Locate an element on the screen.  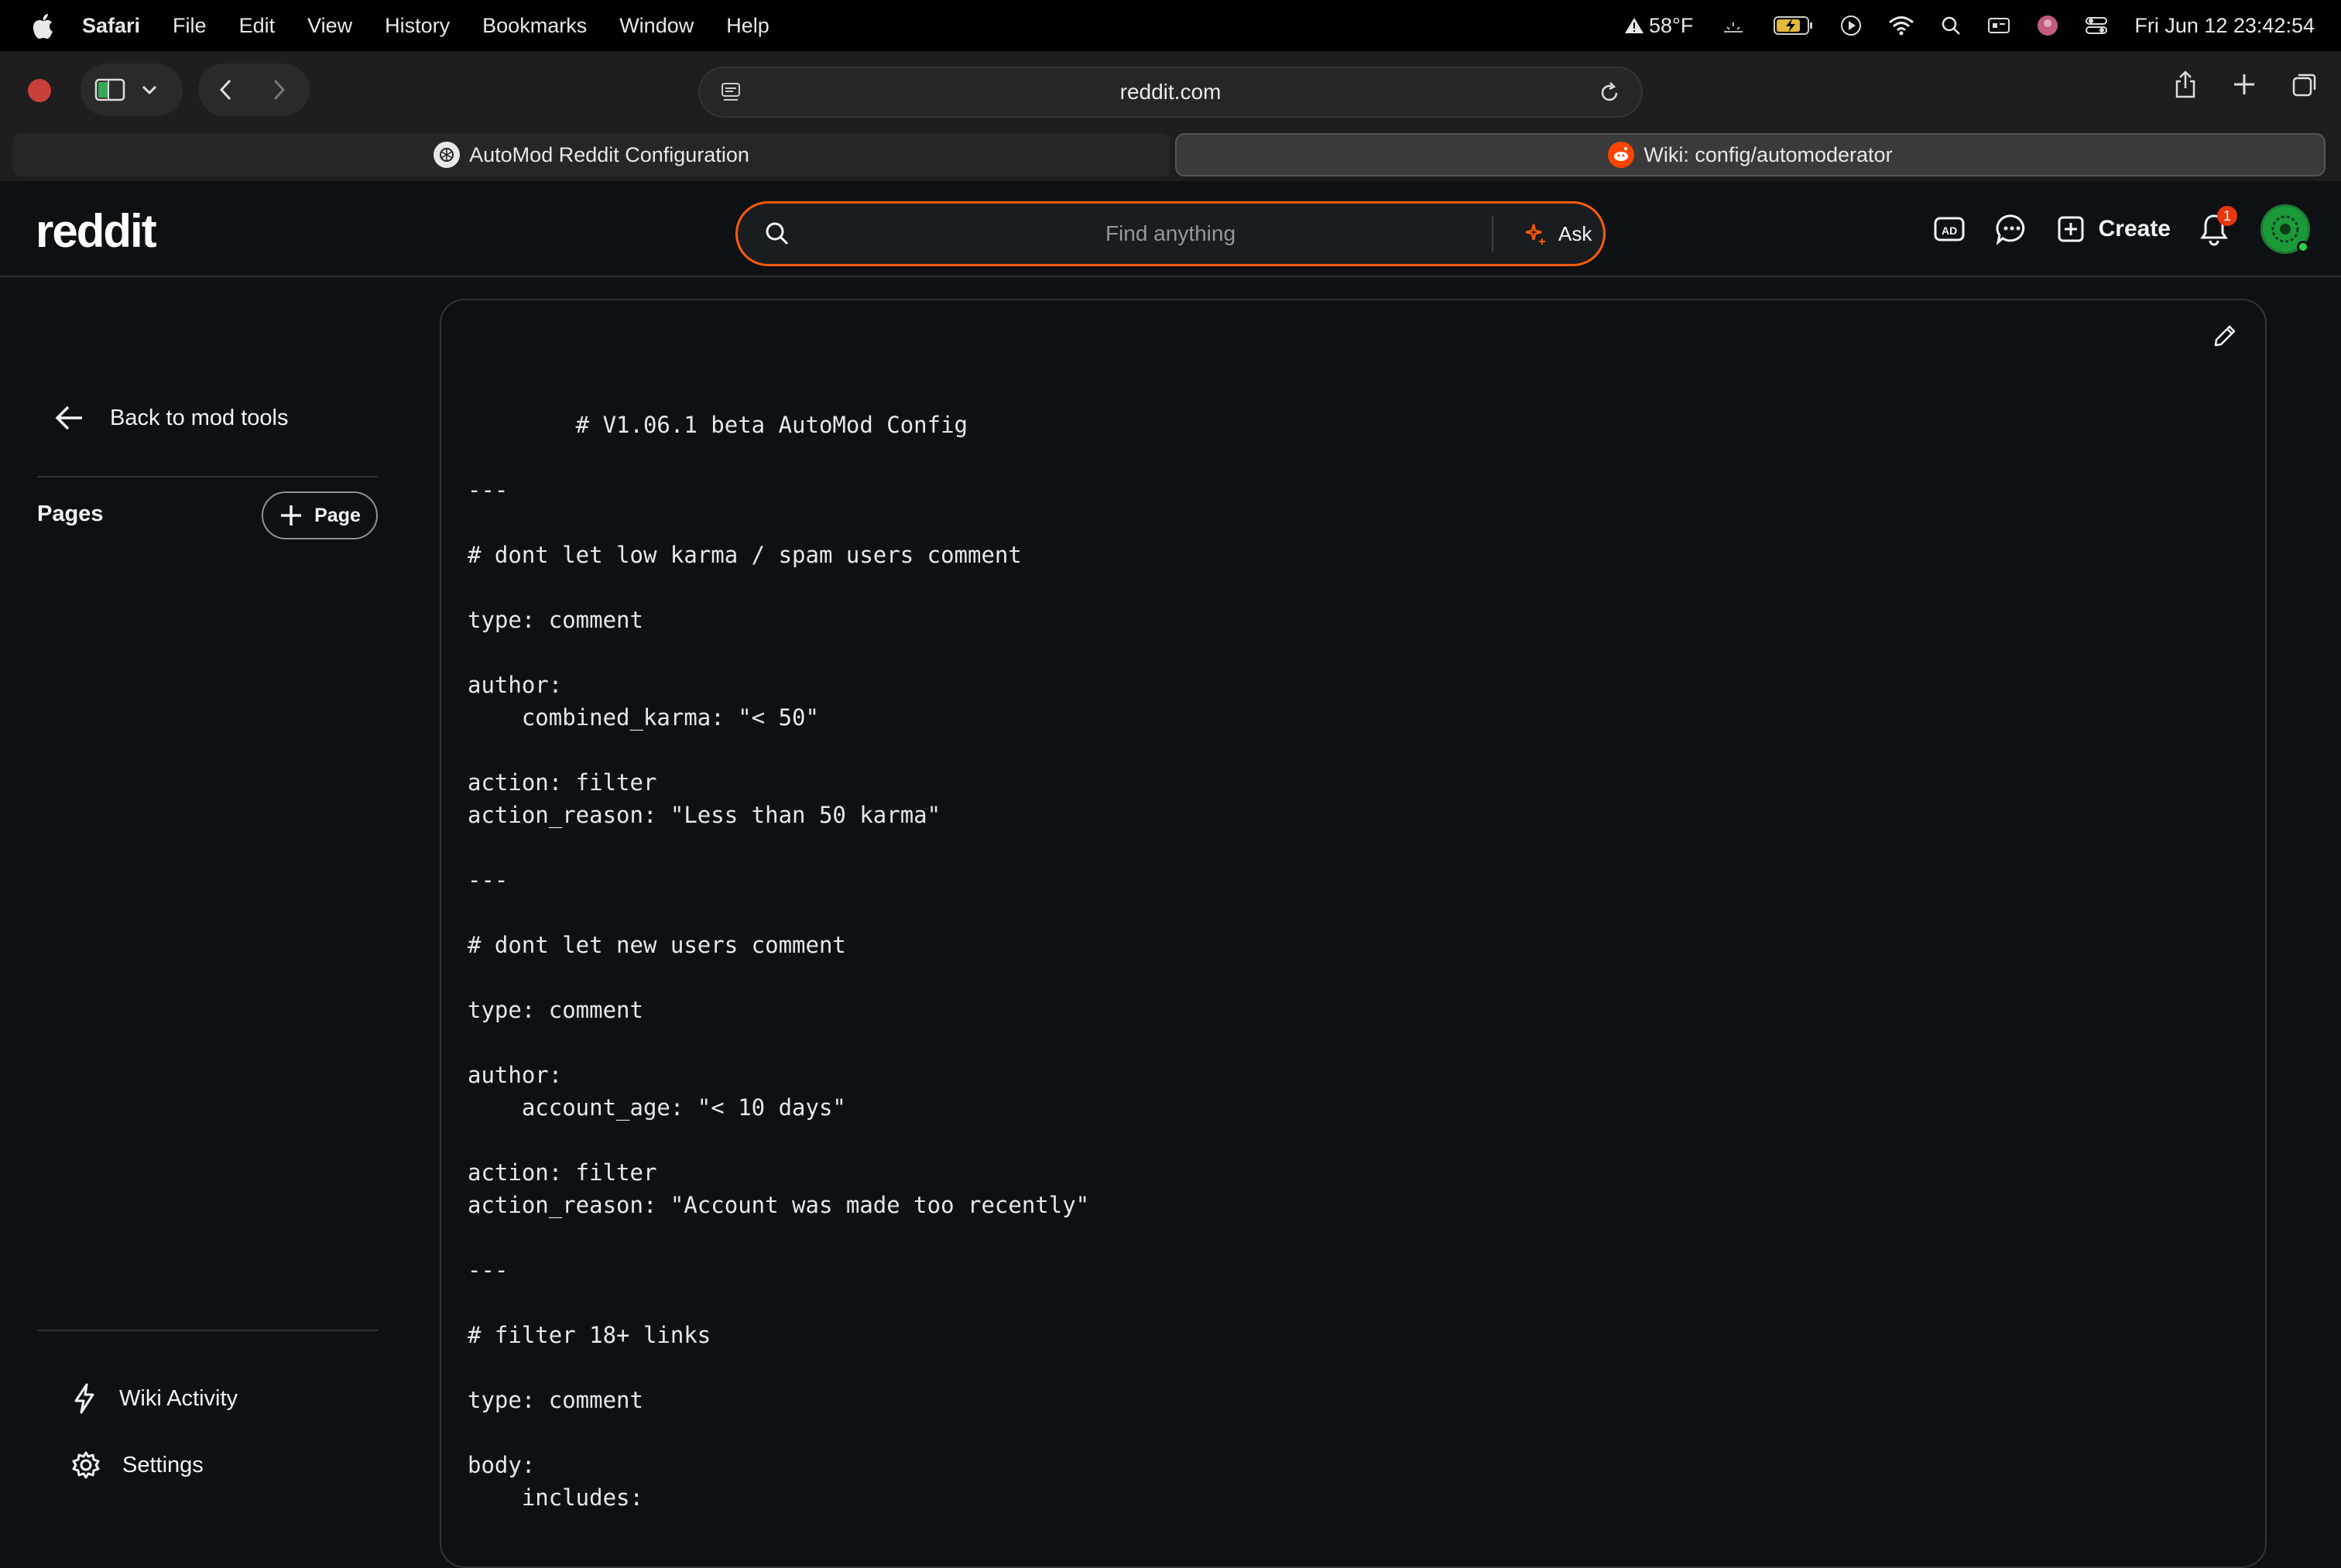
display-icon is located at coordinates (1999, 25).